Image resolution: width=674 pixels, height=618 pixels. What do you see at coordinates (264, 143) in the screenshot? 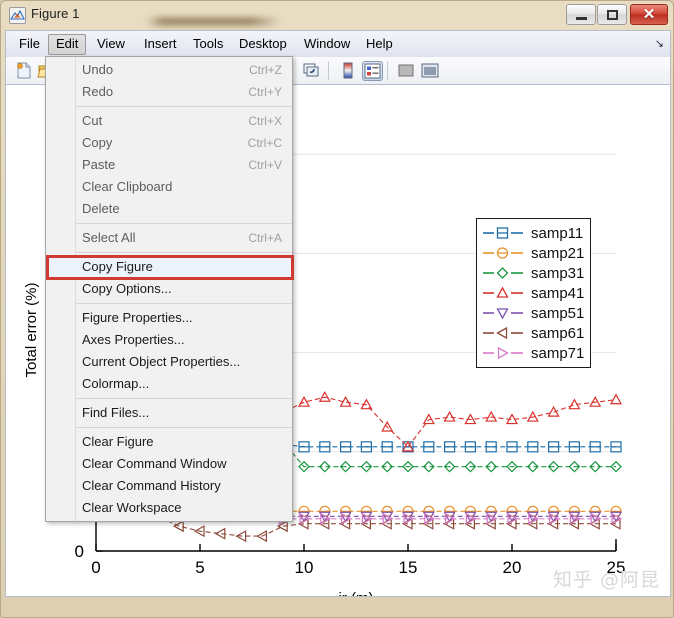
I see `menu-item-accelerator: Ctrl+C` at bounding box center [264, 143].